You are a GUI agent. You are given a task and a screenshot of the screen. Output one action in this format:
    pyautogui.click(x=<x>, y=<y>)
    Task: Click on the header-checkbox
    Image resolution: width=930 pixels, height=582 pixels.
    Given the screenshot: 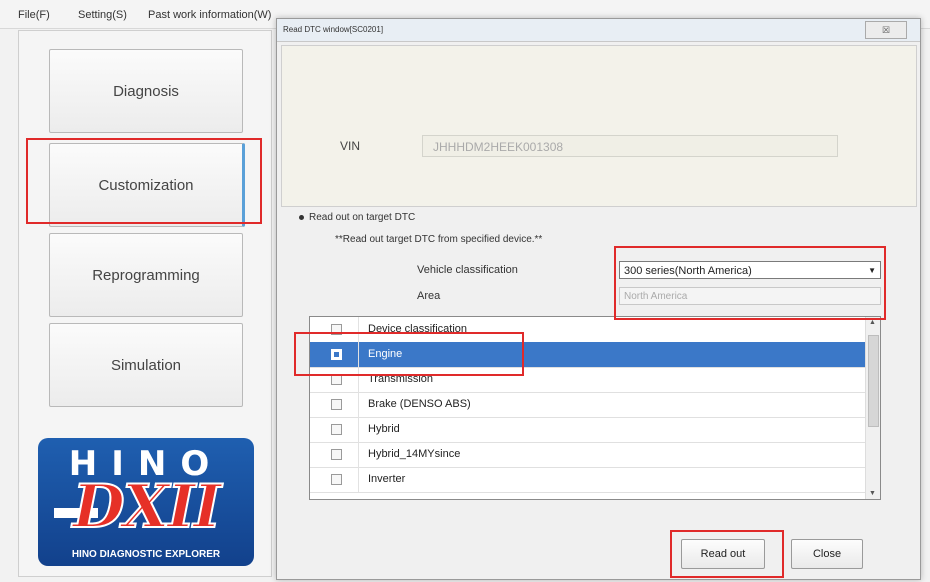 What is the action you would take?
    pyautogui.click(x=336, y=329)
    